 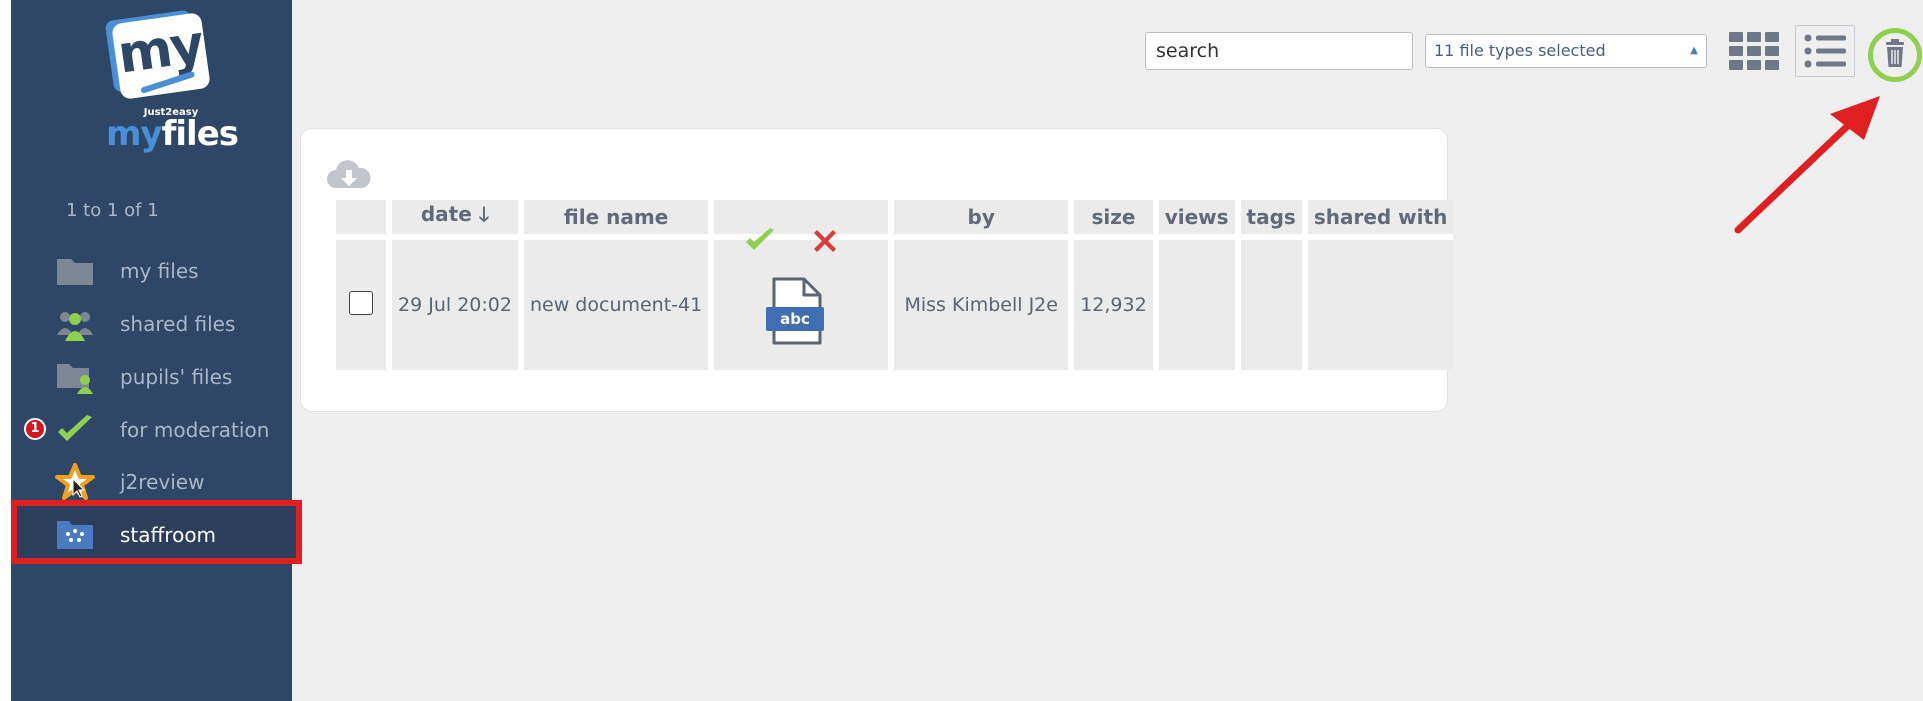 What do you see at coordinates (446, 214) in the screenshot?
I see `column-header-date-label: date` at bounding box center [446, 214].